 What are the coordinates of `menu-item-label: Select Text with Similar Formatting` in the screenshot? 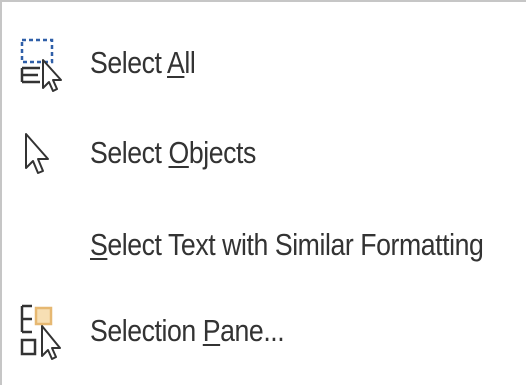 It's located at (287, 244).